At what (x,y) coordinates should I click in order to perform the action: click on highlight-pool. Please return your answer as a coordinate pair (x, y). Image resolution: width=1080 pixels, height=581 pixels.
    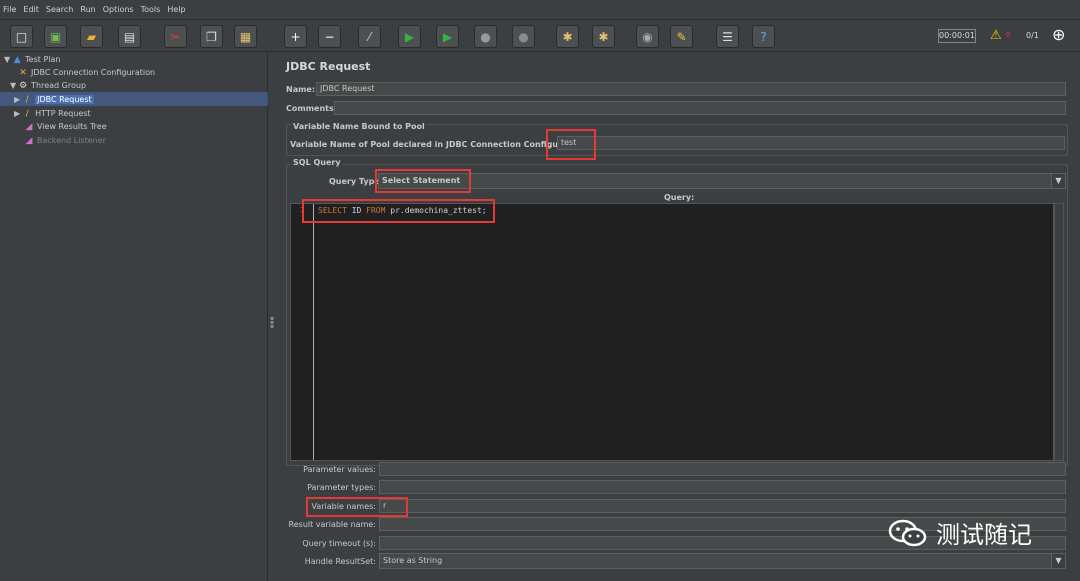
    Looking at the image, I should click on (571, 144).